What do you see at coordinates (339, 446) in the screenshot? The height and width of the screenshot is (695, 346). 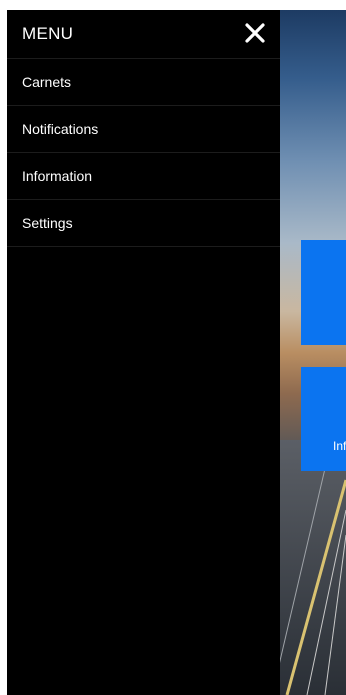 I see `tile-label: Inf` at bounding box center [339, 446].